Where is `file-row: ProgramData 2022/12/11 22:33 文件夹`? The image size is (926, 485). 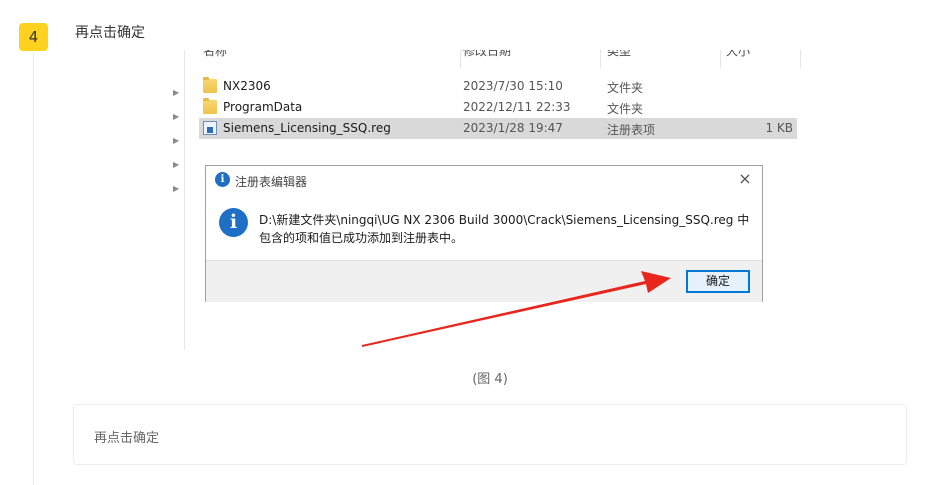
file-row: ProgramData 2022/12/11 22:33 文件夹 is located at coordinates (498, 107).